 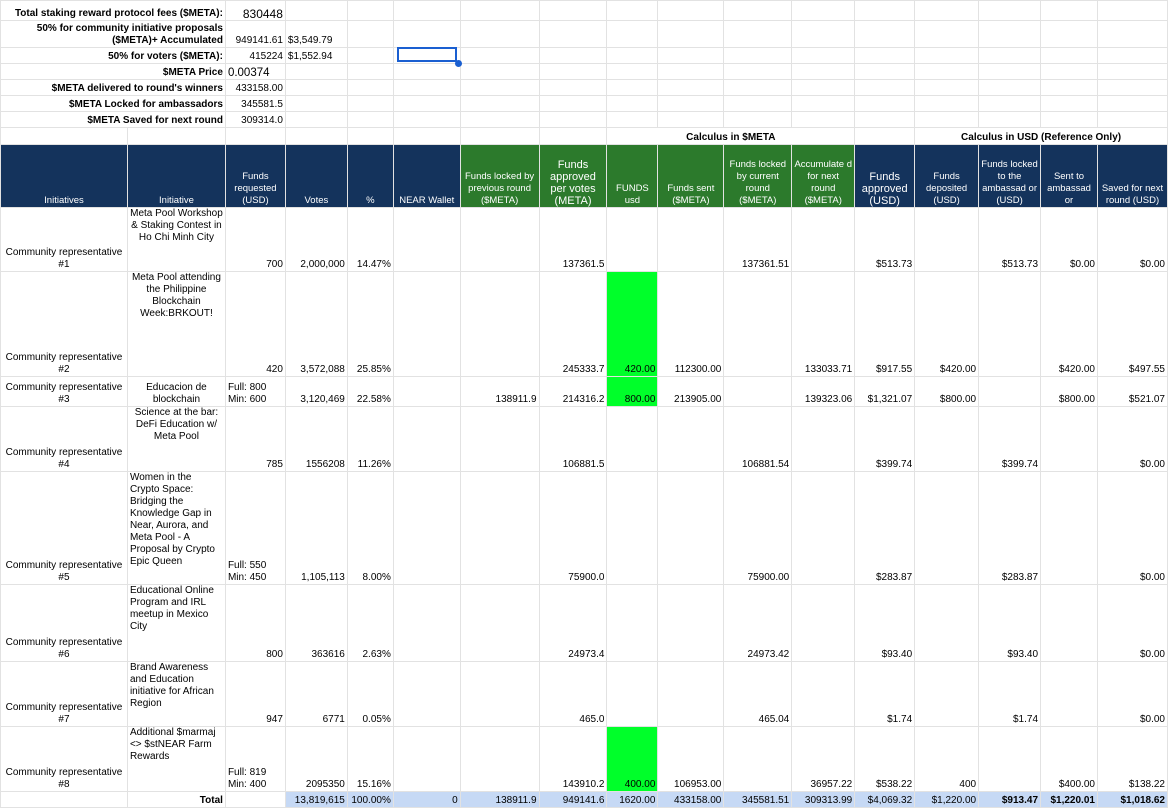 What do you see at coordinates (947, 324) in the screenshot?
I see `data-cell: $420.00` at bounding box center [947, 324].